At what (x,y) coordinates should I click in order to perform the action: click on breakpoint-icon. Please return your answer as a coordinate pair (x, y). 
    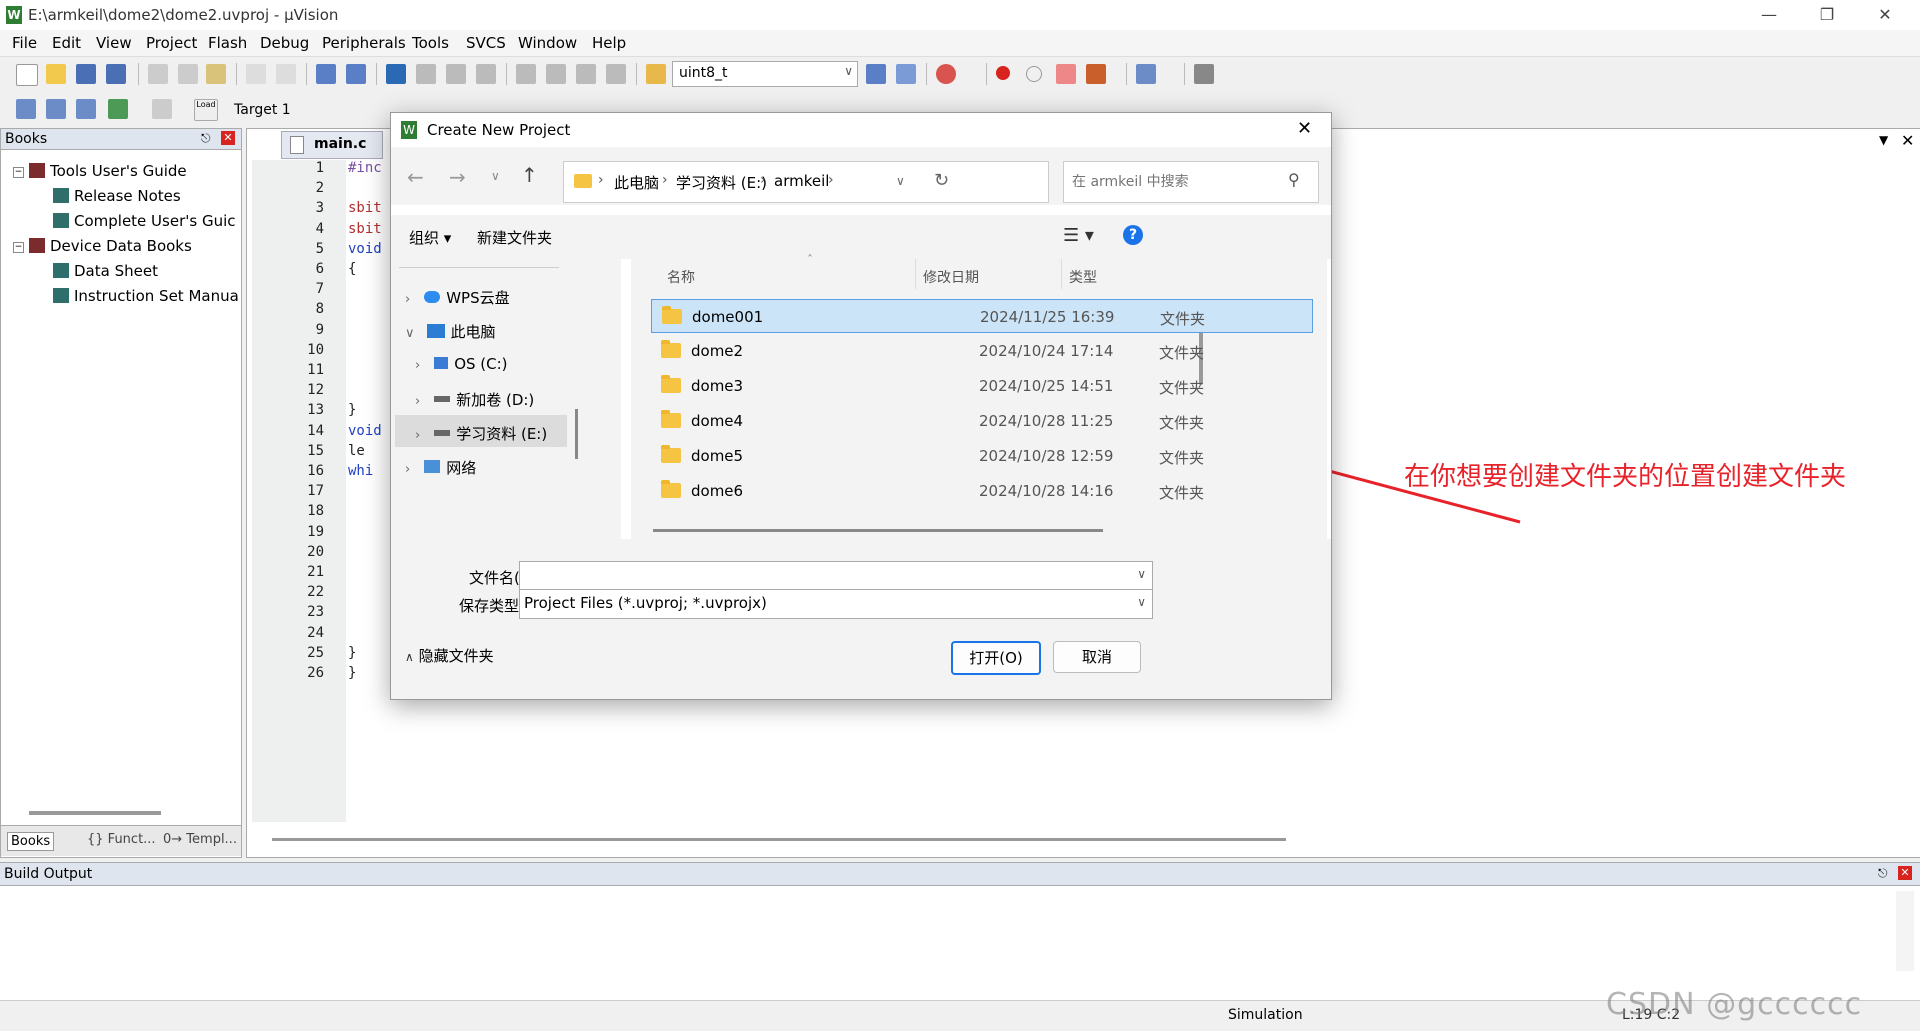
    Looking at the image, I should click on (1003, 73).